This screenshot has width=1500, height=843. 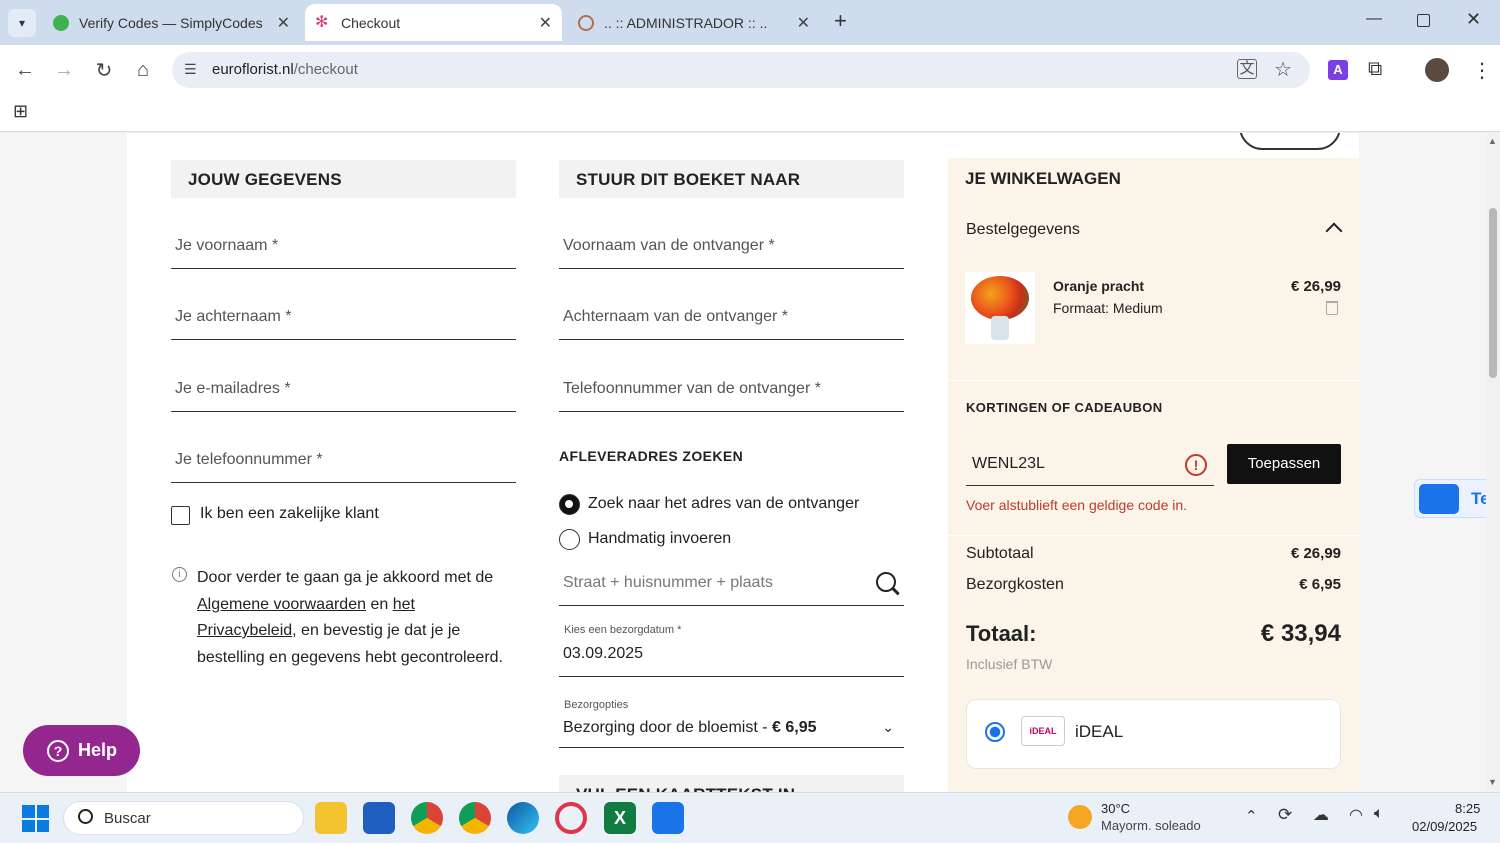 I want to click on help-question-icon: ?, so click(x=58, y=750).